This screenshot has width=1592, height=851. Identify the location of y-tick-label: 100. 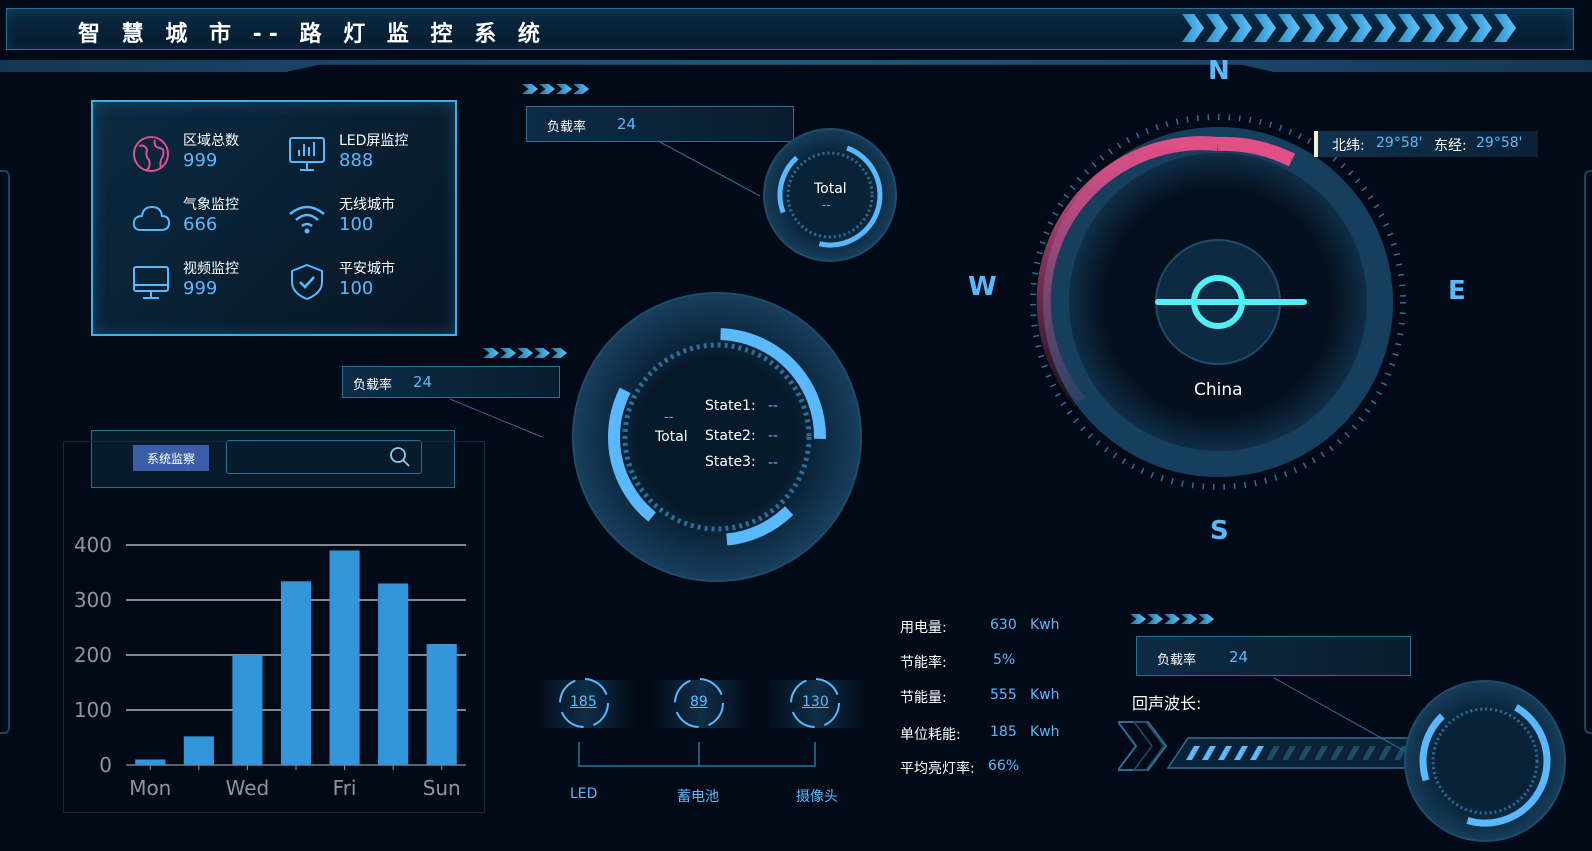
(93, 710).